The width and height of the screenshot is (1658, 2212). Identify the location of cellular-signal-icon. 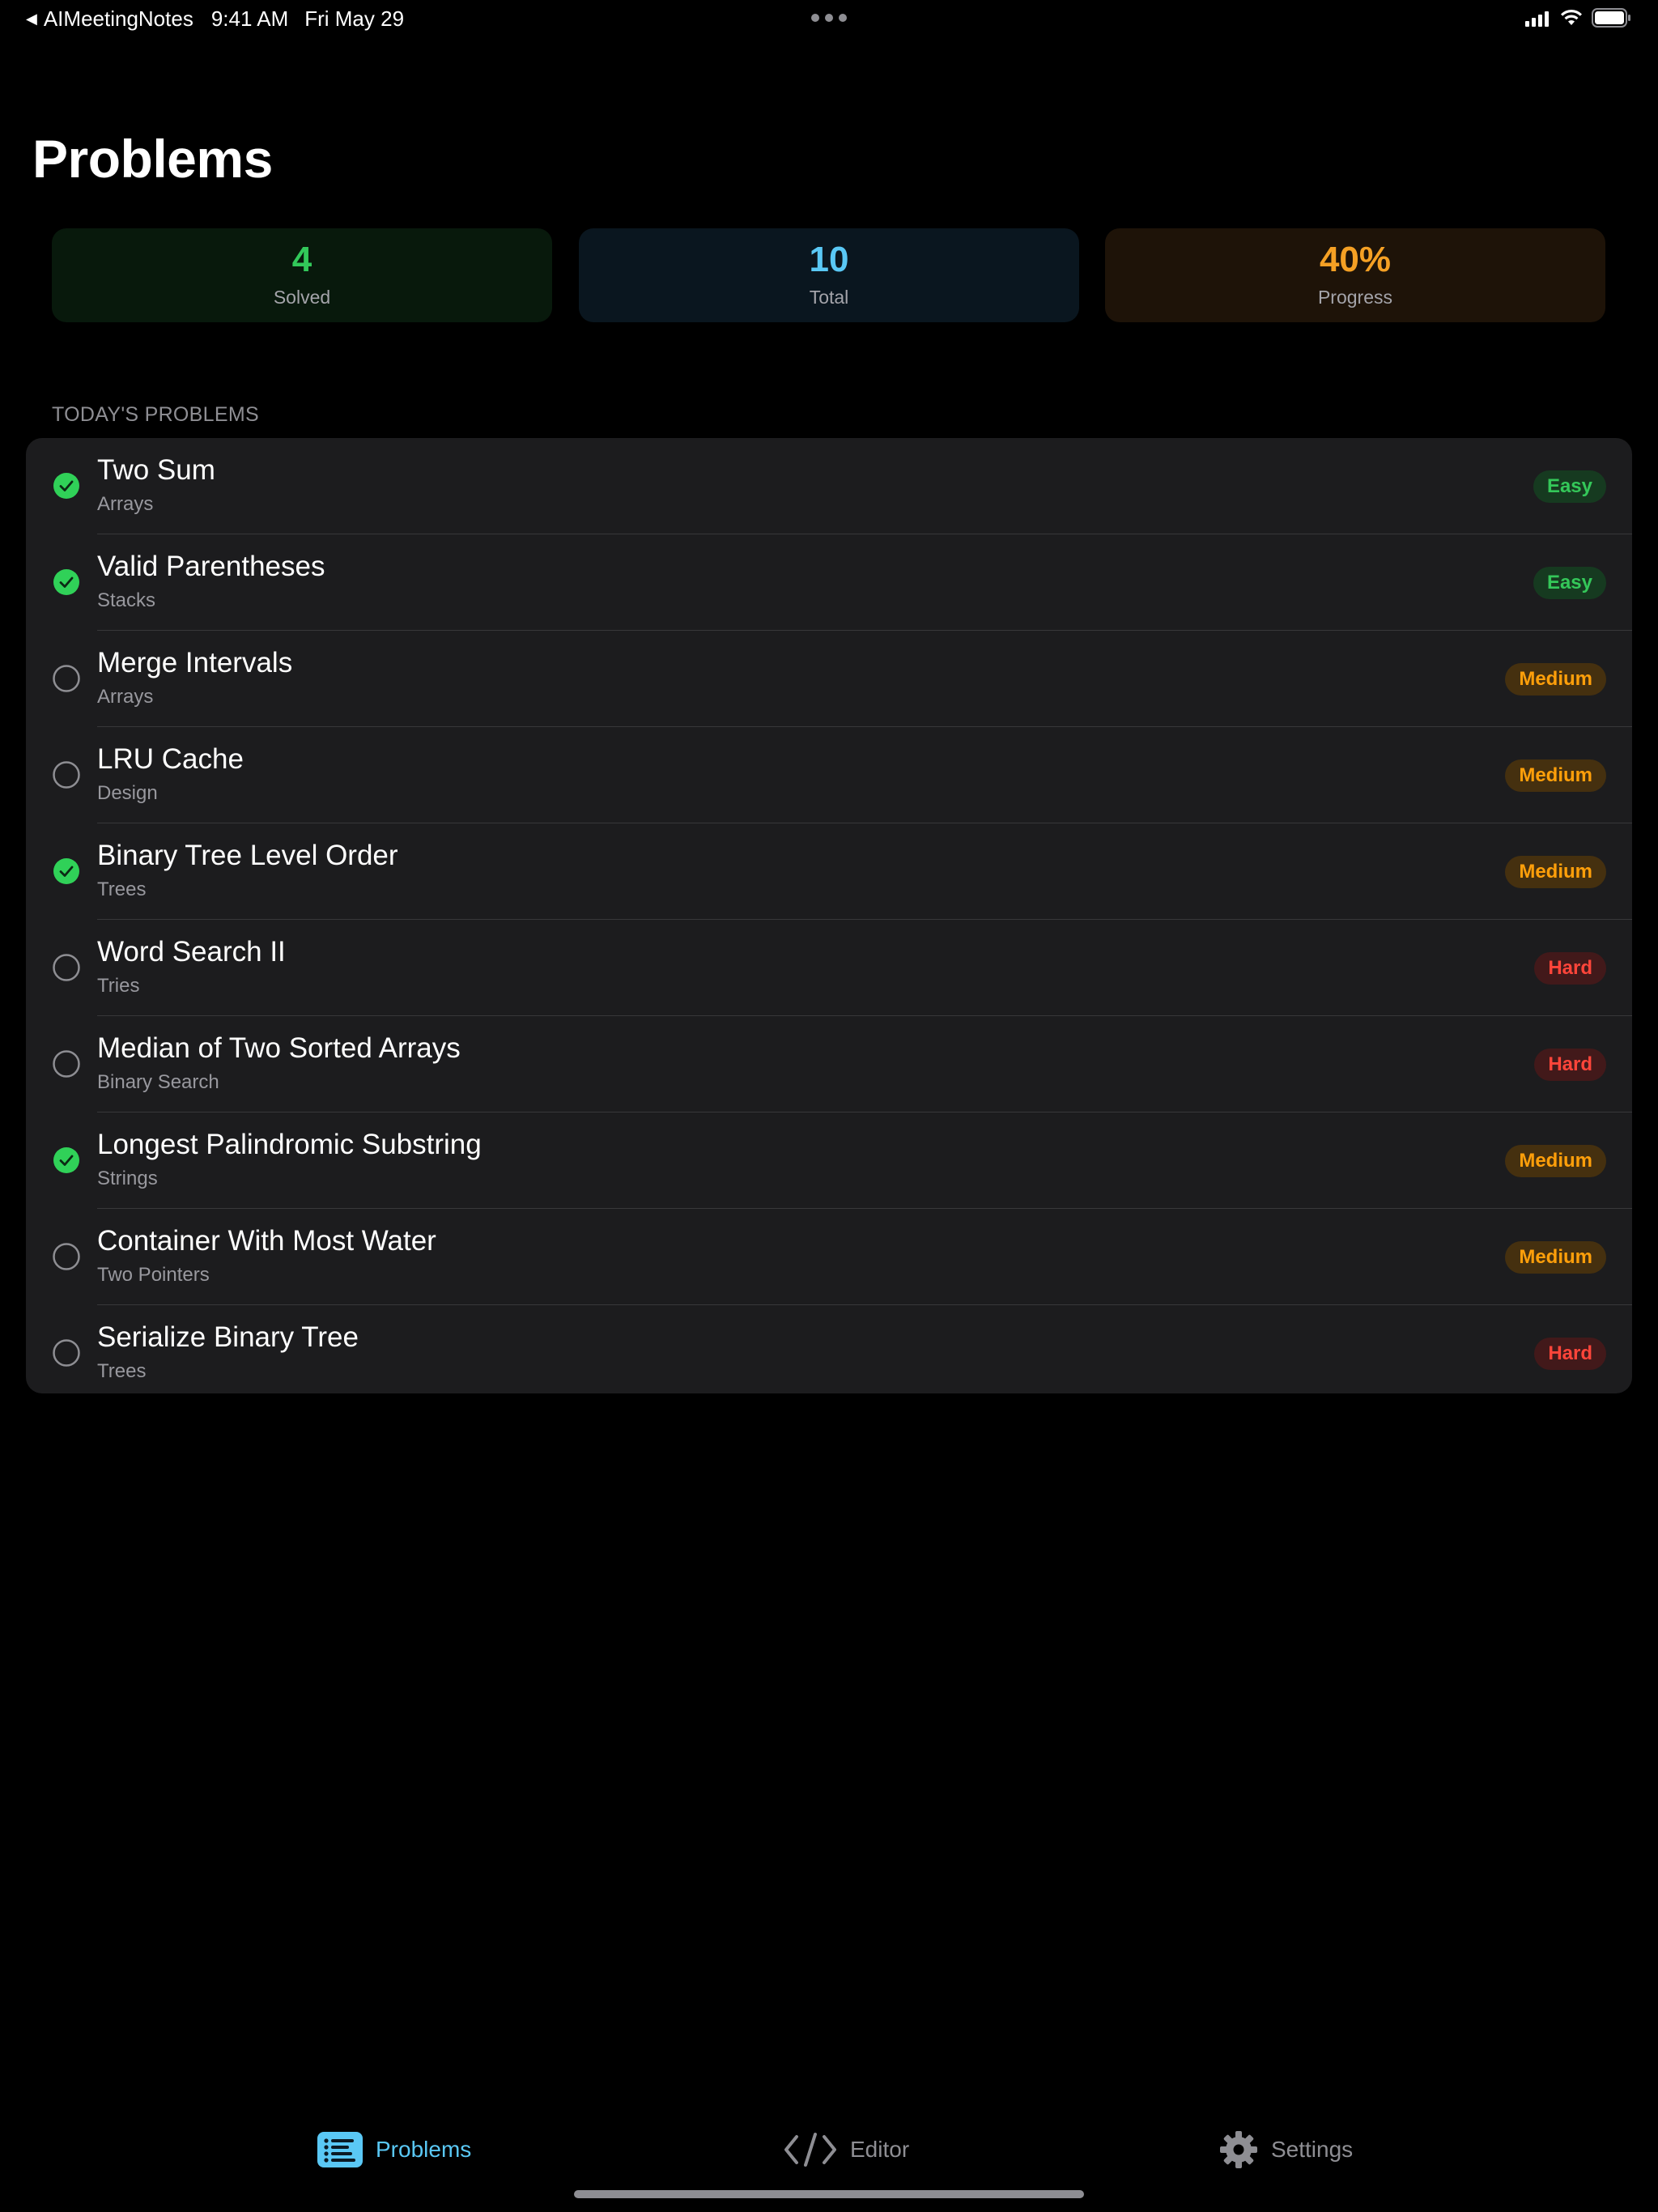
(1538, 18).